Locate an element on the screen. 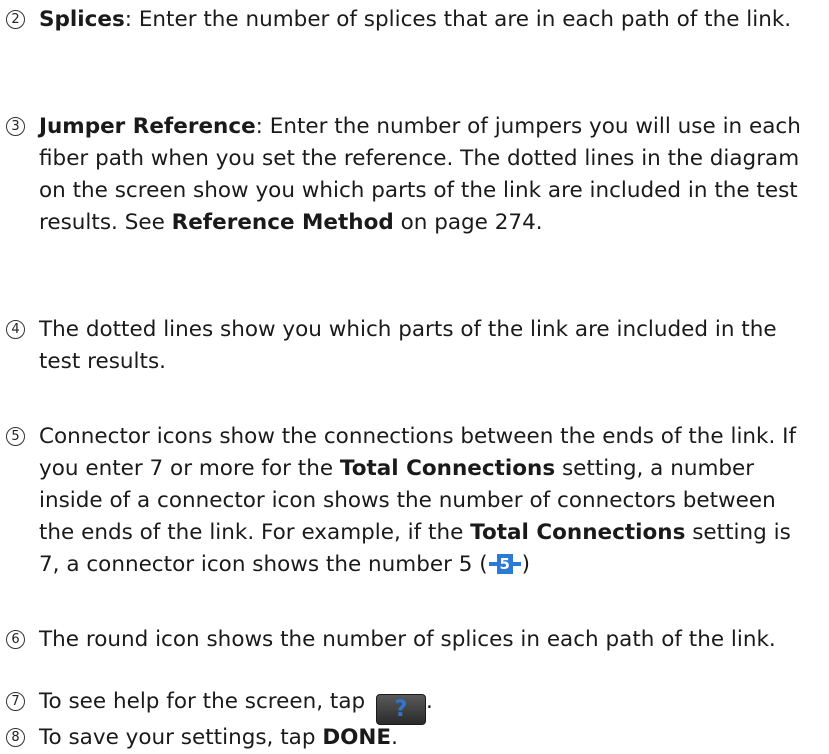  step-number: 4 is located at coordinates (15, 329).